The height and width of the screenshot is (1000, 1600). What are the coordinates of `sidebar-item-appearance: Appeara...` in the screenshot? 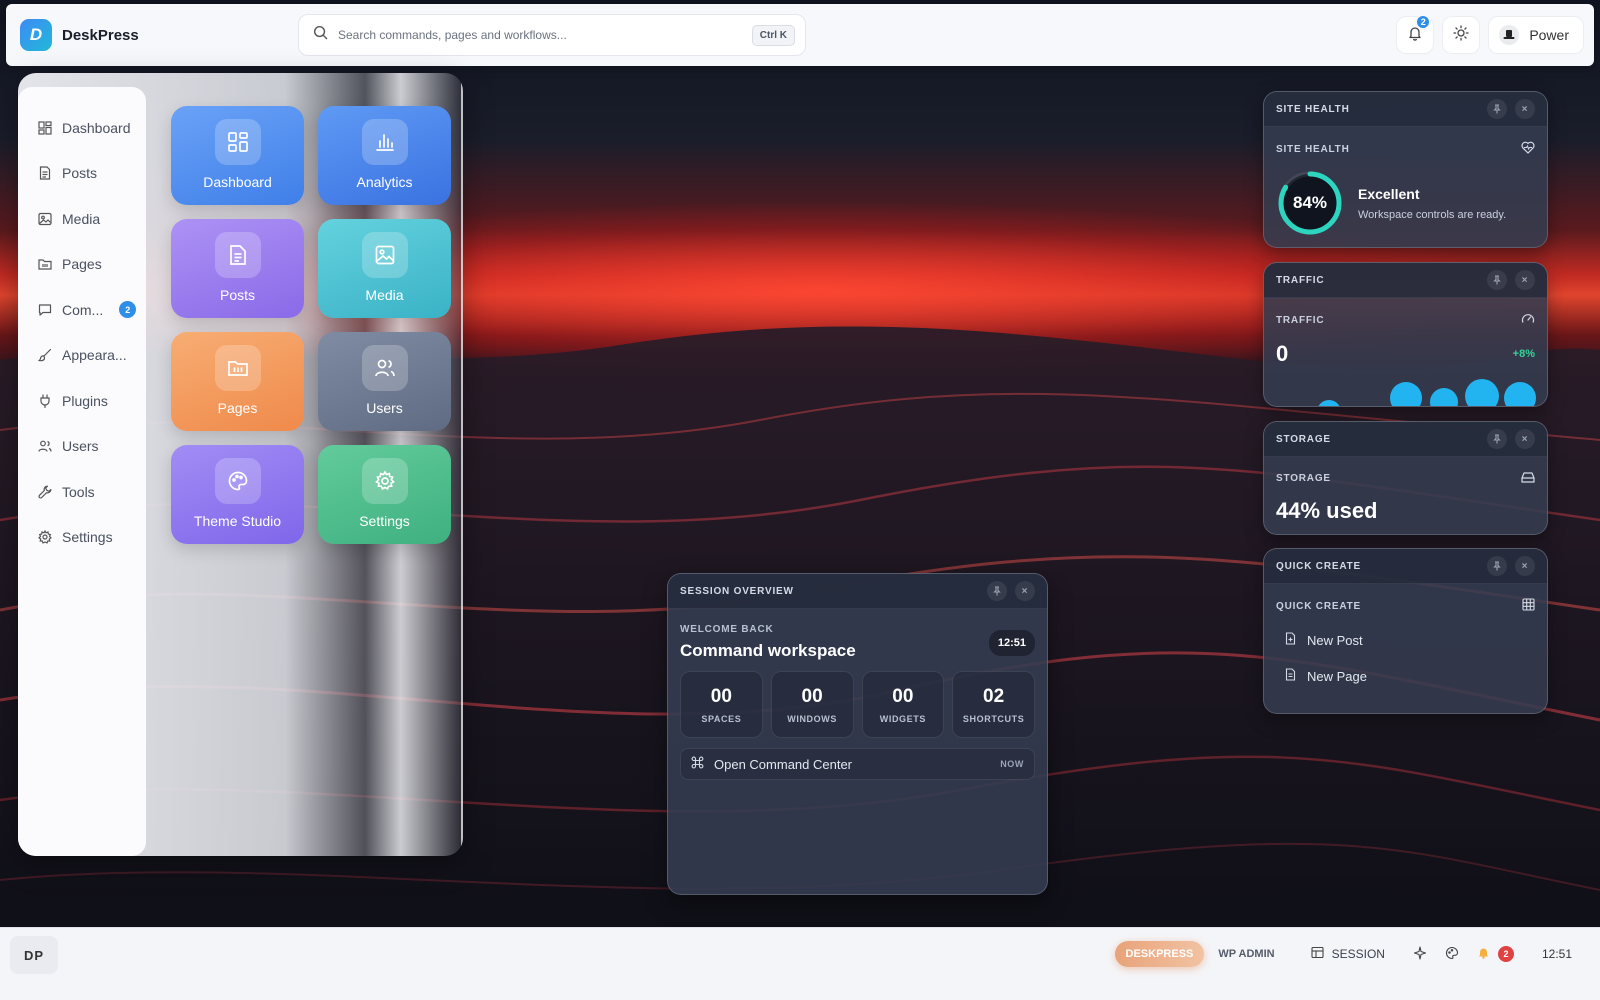 It's located at (82, 356).